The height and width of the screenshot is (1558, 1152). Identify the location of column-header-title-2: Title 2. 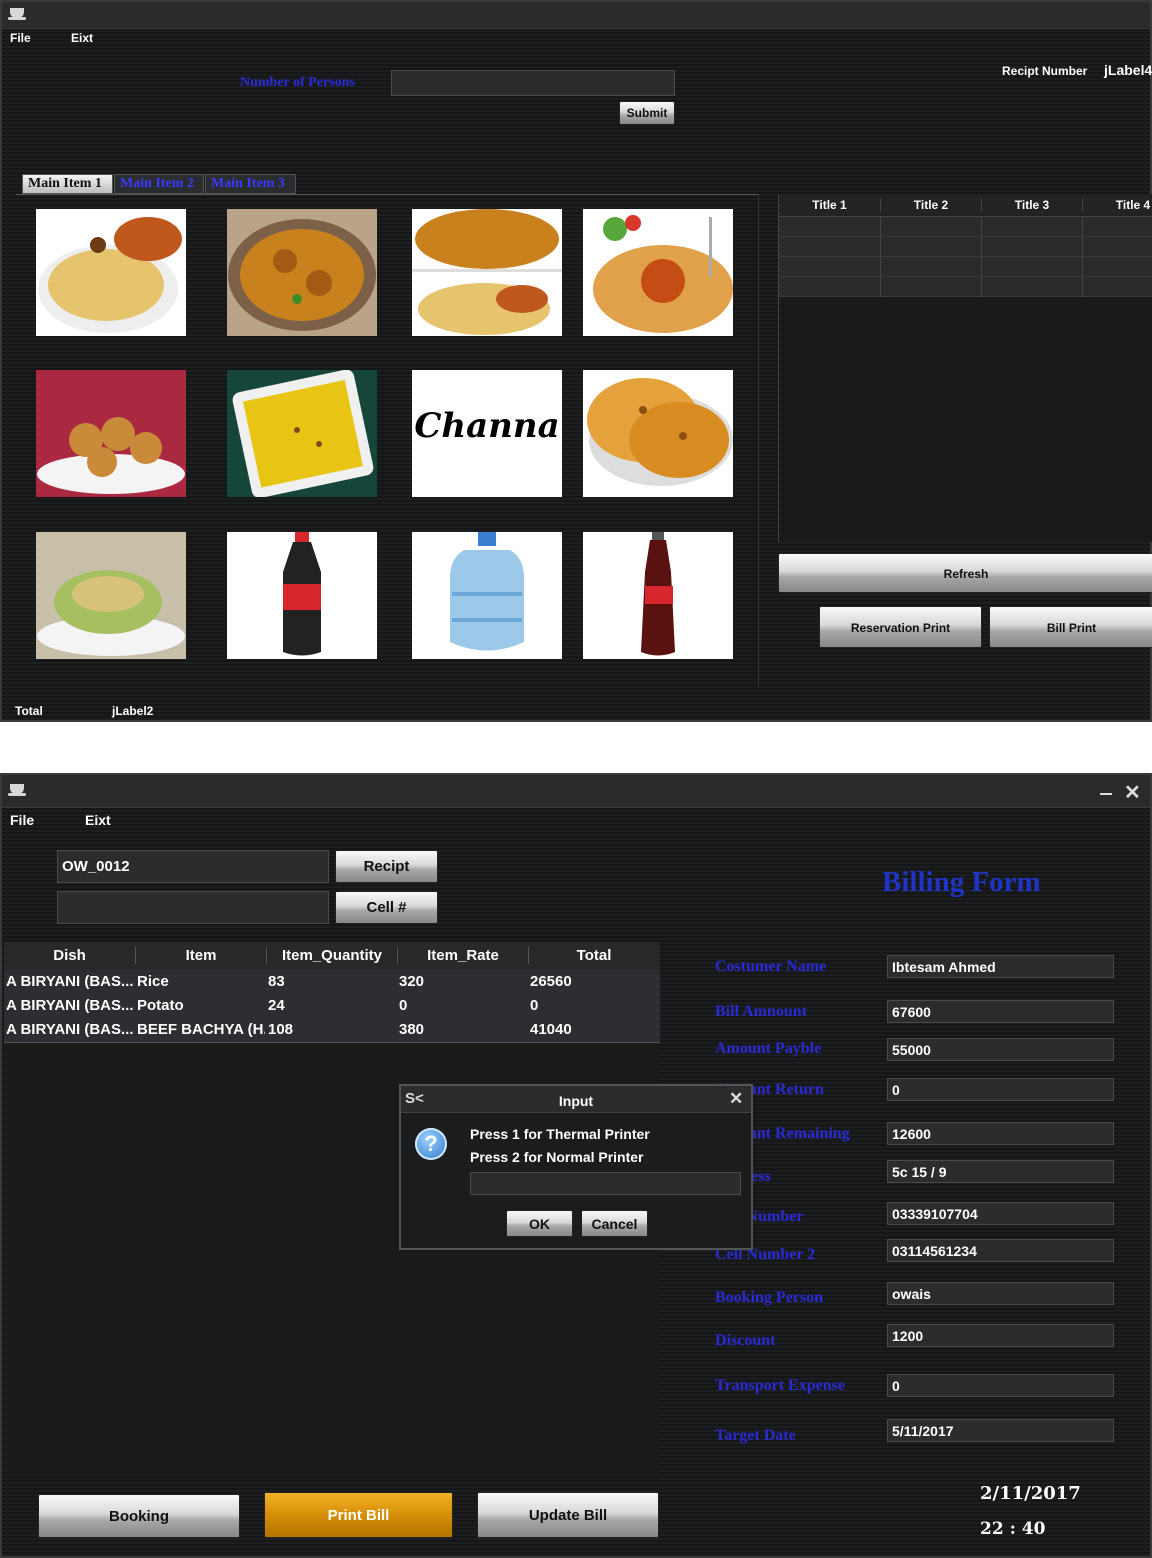
(931, 205).